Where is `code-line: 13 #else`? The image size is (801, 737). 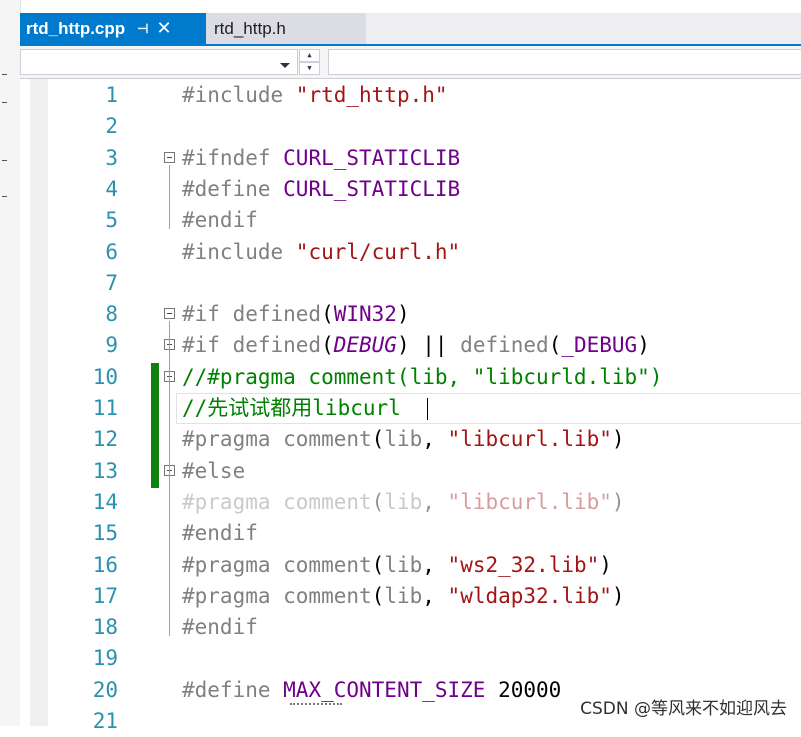 code-line: 13 #else is located at coordinates (400, 471).